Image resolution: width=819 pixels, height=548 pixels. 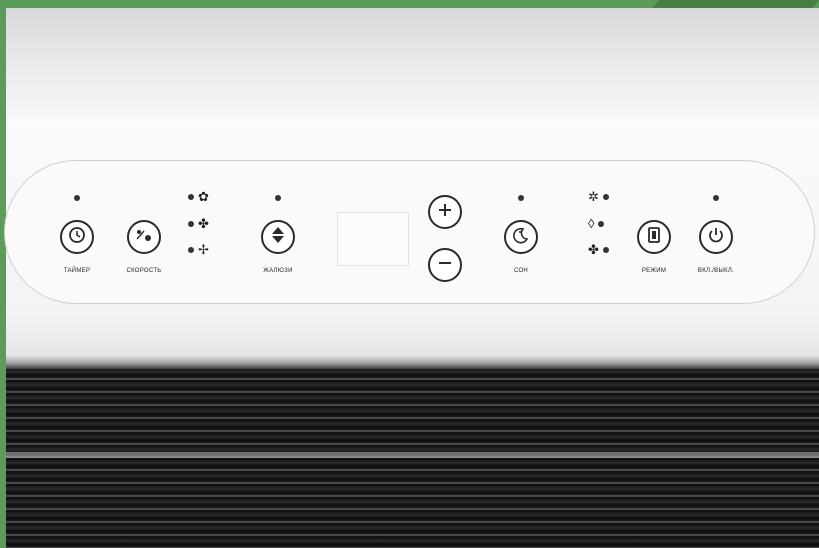 I want to click on power-led, so click(x=716, y=198).